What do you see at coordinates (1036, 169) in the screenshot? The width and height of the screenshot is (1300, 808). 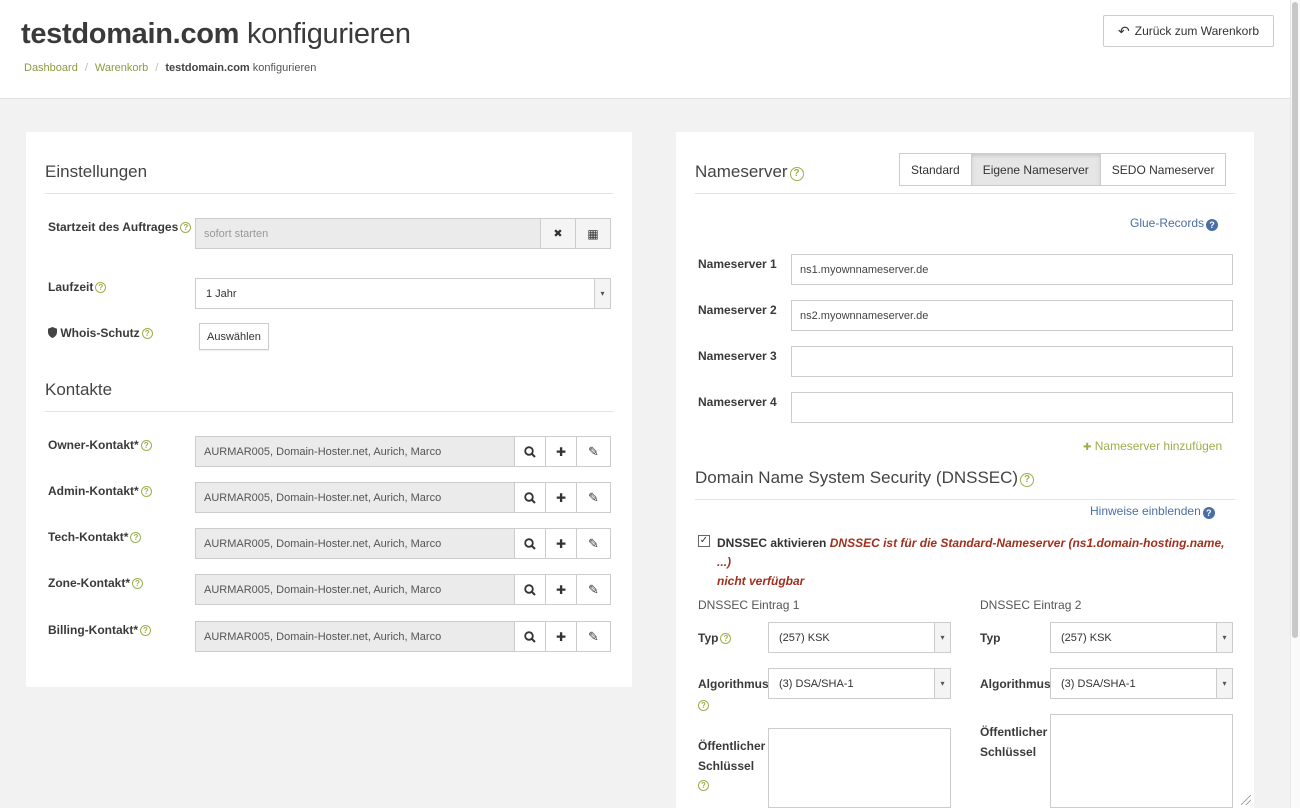 I see `tab-own-nameserver: Eigene Nameserver` at bounding box center [1036, 169].